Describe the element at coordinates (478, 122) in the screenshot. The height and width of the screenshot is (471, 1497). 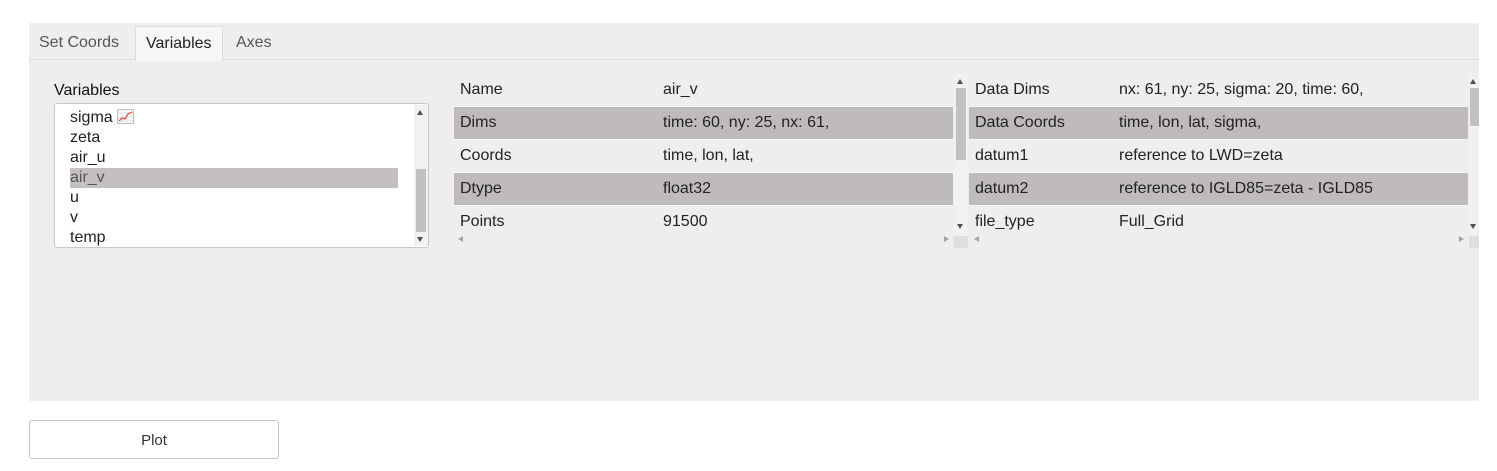
I see `row-key: Dims` at that location.